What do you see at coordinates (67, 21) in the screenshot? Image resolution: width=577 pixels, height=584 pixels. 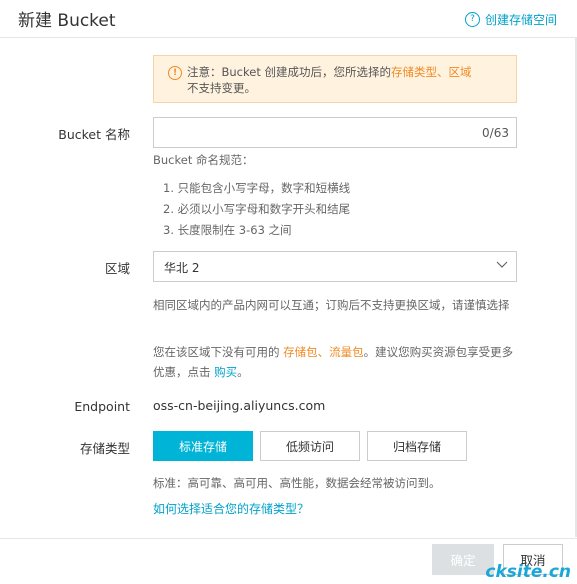 I see `dialog-title: 新建 Bucket` at bounding box center [67, 21].